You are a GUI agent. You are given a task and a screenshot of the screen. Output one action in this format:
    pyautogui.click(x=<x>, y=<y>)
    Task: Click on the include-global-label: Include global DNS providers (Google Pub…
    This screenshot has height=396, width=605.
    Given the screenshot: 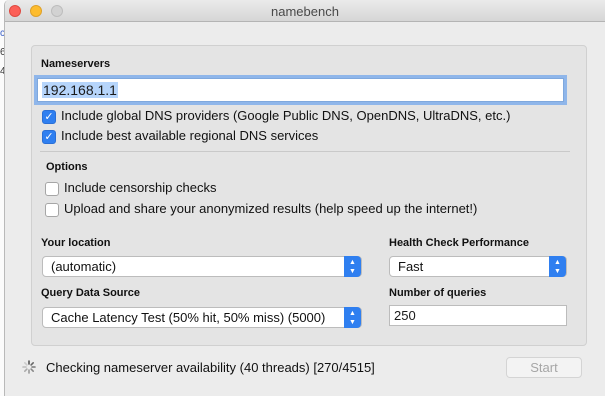 What is the action you would take?
    pyautogui.click(x=286, y=115)
    